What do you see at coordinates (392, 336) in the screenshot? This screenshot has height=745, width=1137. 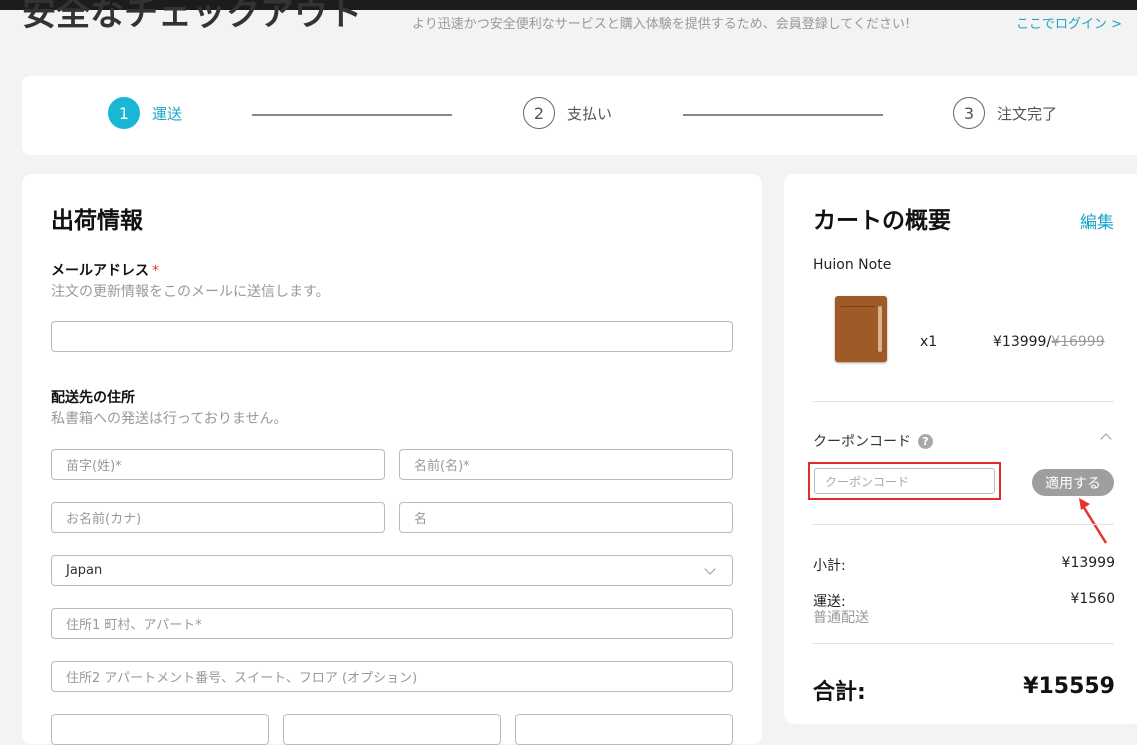 I see `email-input` at bounding box center [392, 336].